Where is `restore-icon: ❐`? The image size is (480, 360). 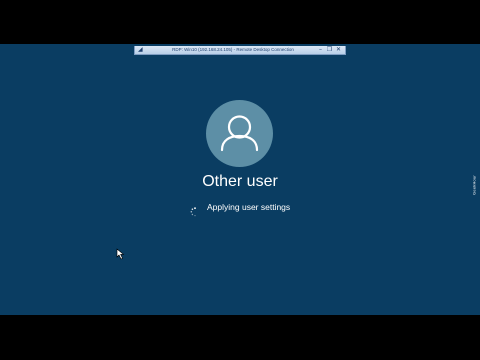
restore-icon: ❐ is located at coordinates (329, 49).